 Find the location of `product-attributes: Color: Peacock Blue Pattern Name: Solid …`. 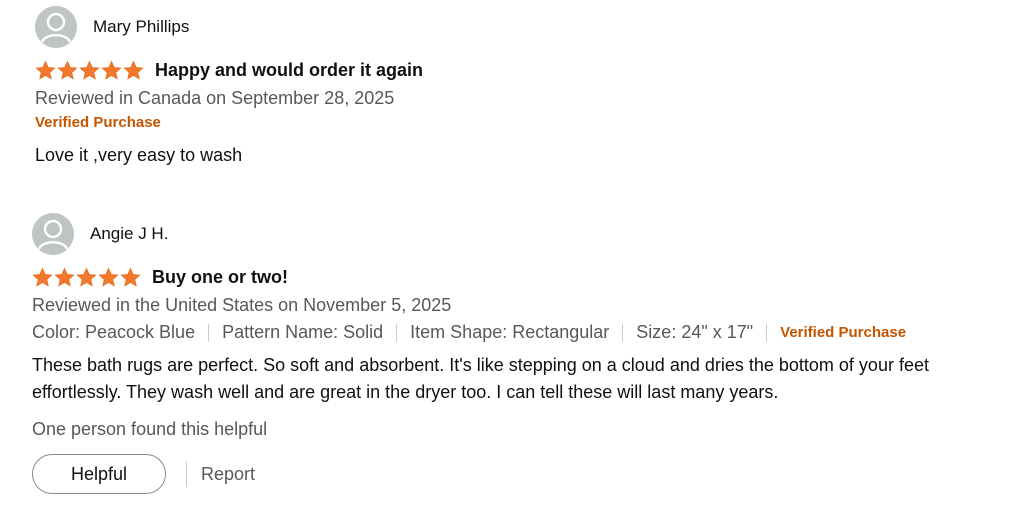

product-attributes: Color: Peacock Blue Pattern Name: Solid … is located at coordinates (523, 332).